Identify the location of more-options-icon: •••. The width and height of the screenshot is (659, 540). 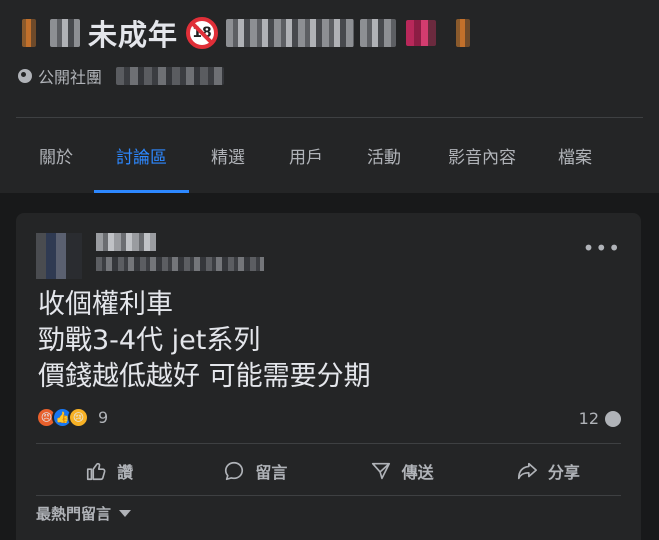
(602, 248).